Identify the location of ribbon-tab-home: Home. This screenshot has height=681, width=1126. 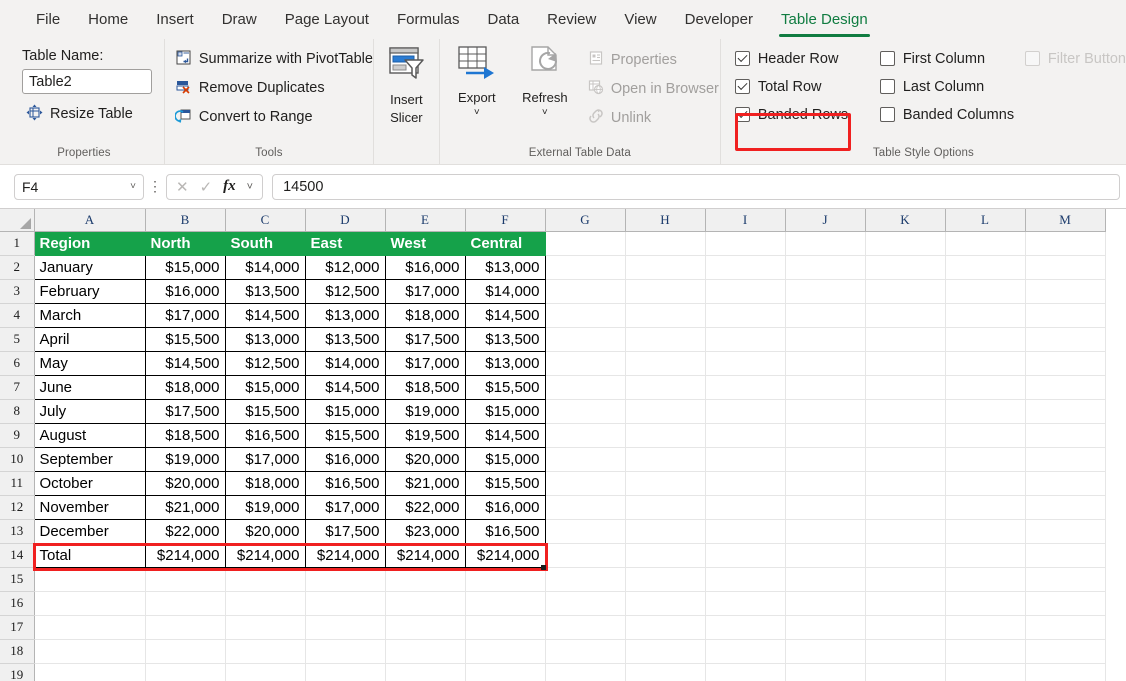
(108, 19).